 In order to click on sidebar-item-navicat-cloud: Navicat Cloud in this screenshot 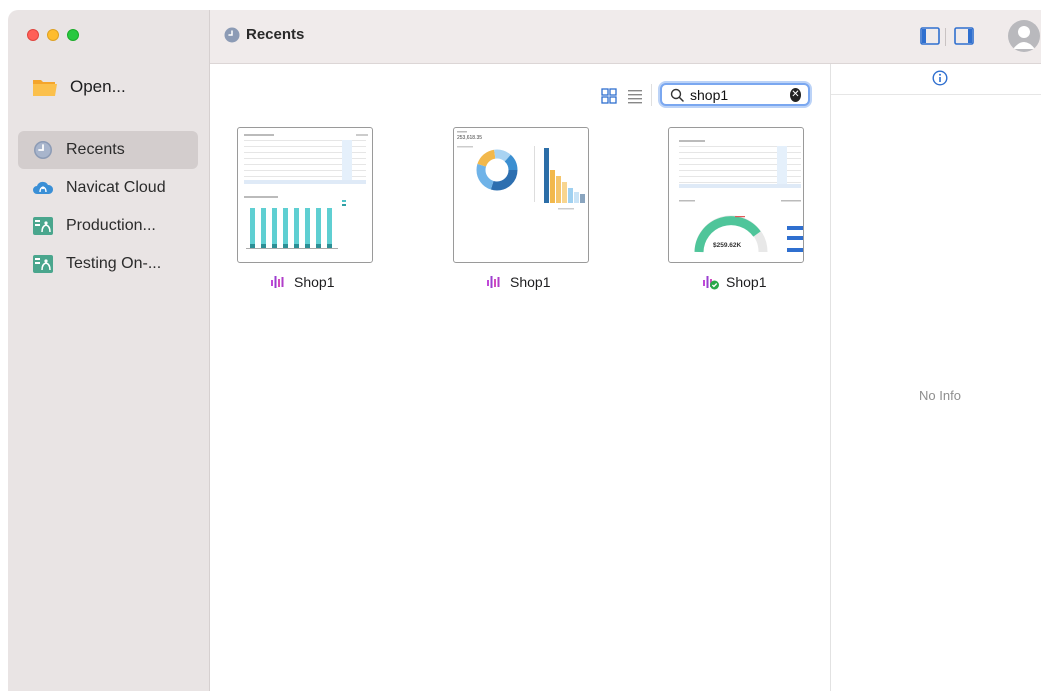, I will do `click(108, 188)`.